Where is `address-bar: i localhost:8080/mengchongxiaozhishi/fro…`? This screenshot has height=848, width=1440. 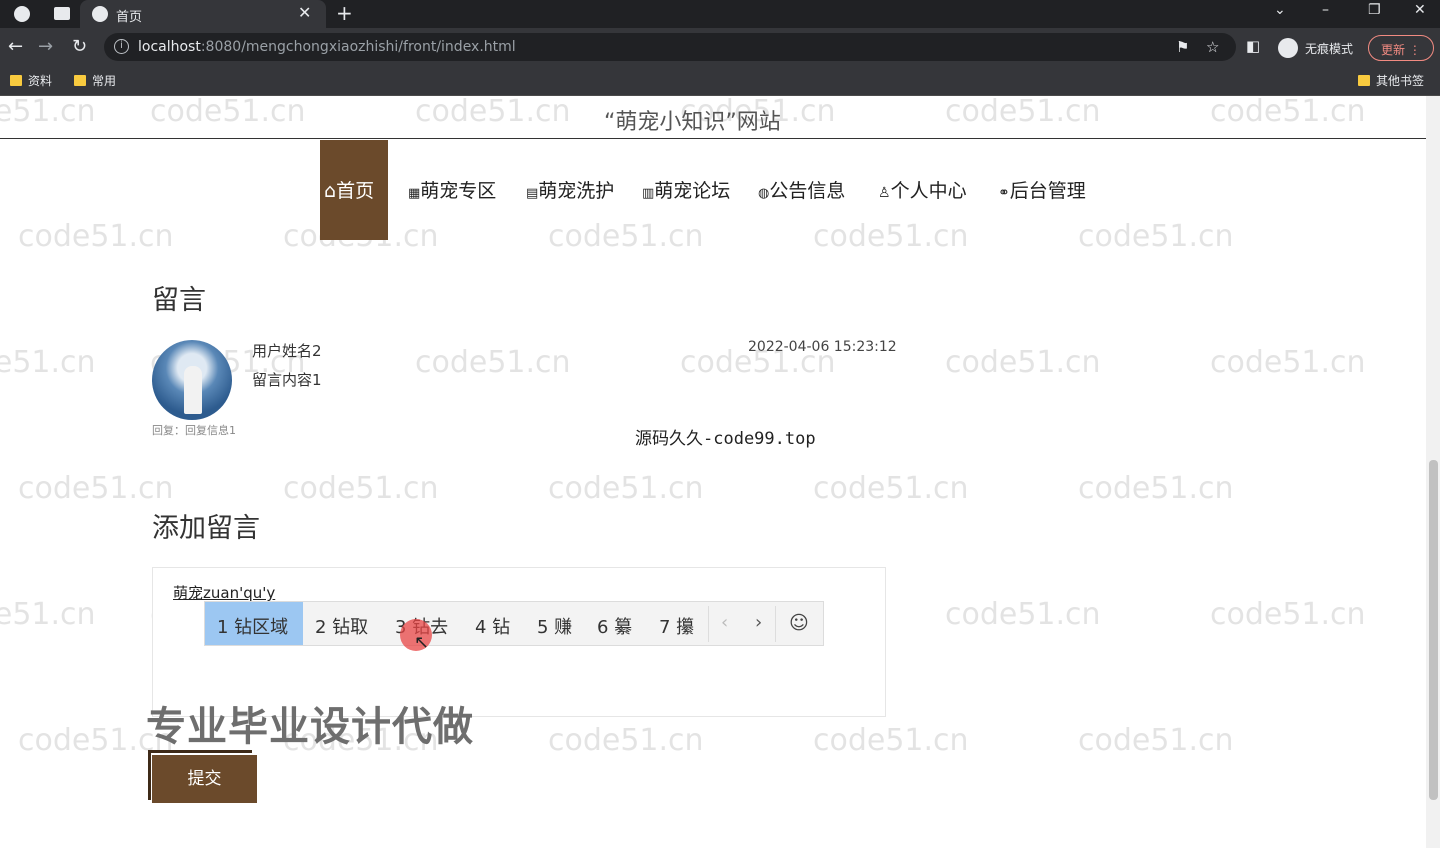 address-bar: i localhost:8080/mengchongxiaozhishi/fro… is located at coordinates (670, 47).